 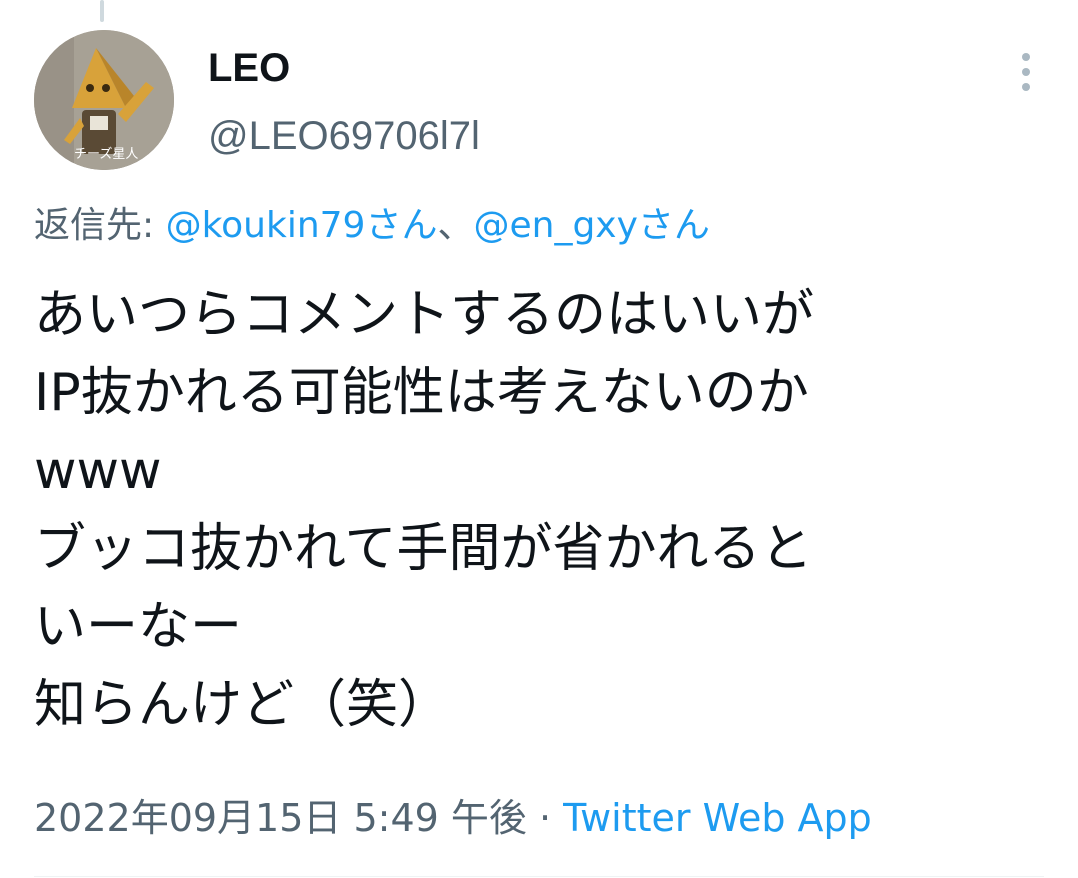 What do you see at coordinates (421, 393) in the screenshot?
I see `tweet-text-line: IP抜かれる可能性は考えないのか` at bounding box center [421, 393].